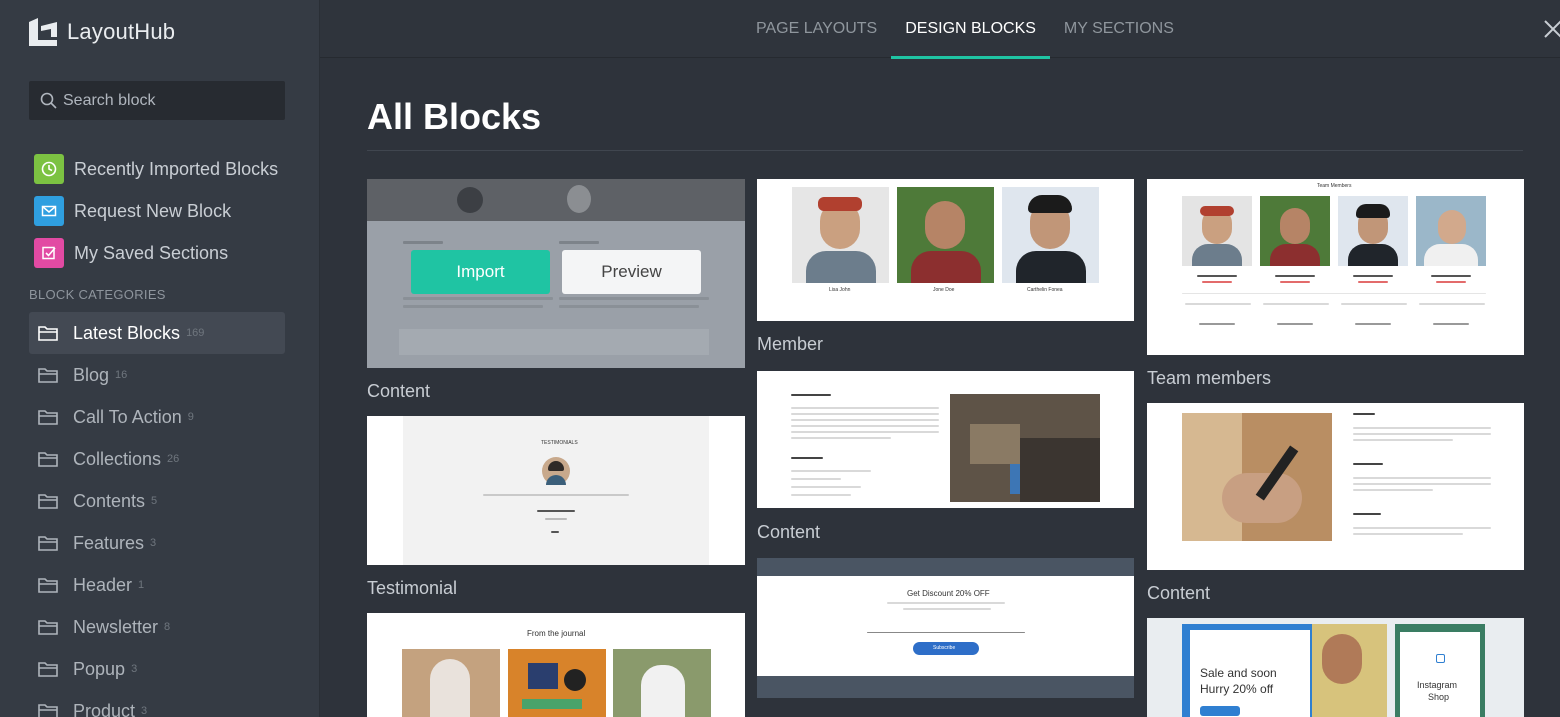 Image resolution: width=1560 pixels, height=717 pixels. What do you see at coordinates (49, 169) in the screenshot?
I see `clock-icon` at bounding box center [49, 169].